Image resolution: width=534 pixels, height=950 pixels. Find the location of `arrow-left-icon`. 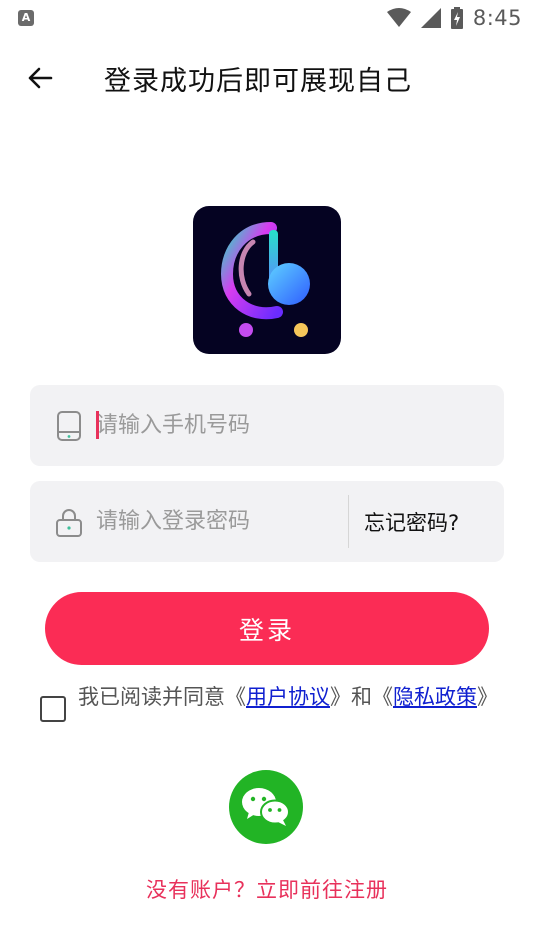

arrow-left-icon is located at coordinates (40, 78).